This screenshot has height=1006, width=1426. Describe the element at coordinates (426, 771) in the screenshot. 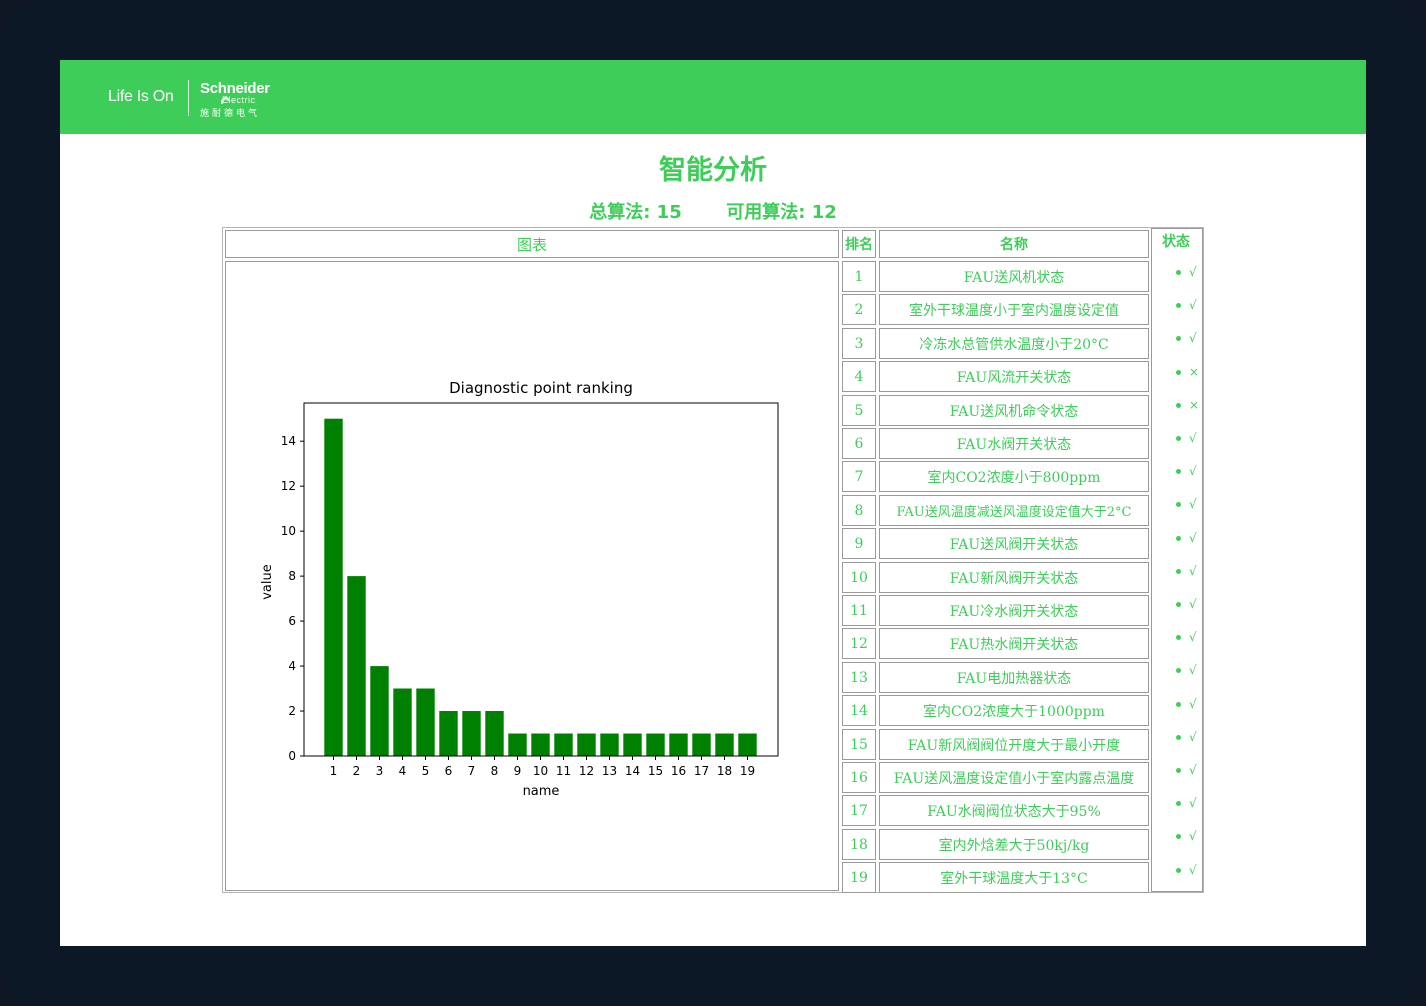

I see `x-tick-label: 5` at that location.